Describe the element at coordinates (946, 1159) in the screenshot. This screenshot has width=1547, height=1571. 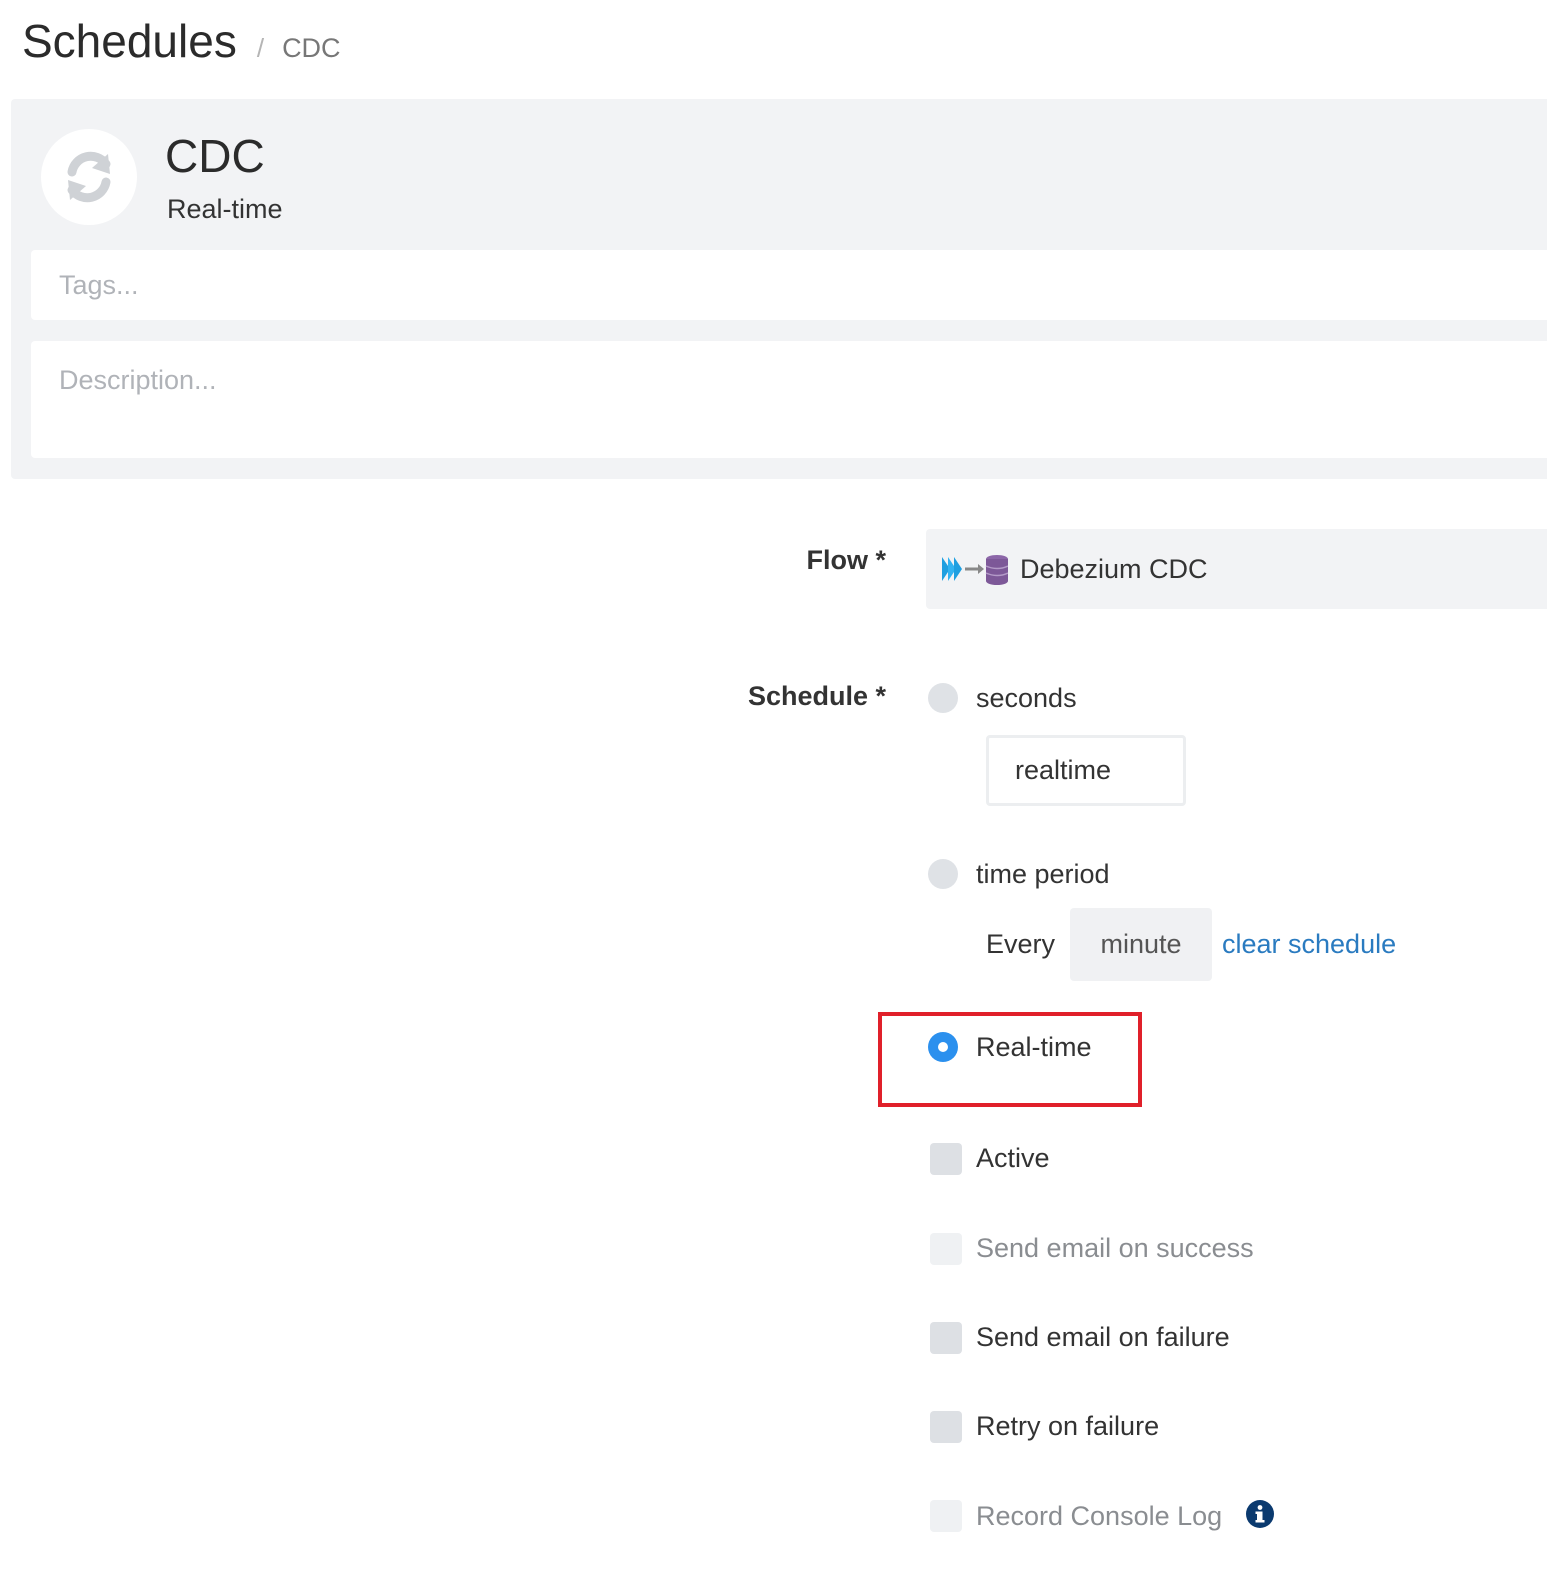
I see `active-checkbox` at that location.